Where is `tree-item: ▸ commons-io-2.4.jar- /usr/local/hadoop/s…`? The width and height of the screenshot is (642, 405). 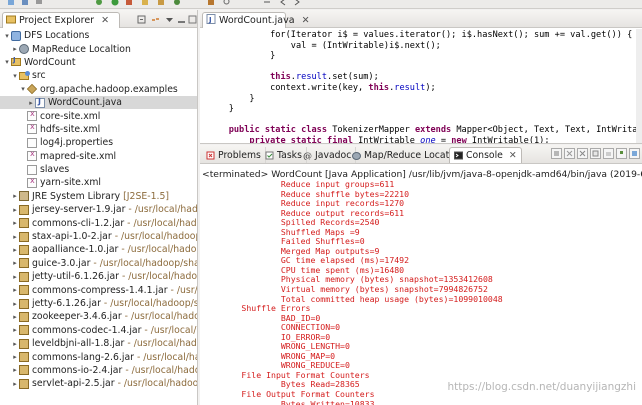
tree-item: ▸ commons-io-2.4.jar- /usr/local/hadoop/s… is located at coordinates (98, 370).